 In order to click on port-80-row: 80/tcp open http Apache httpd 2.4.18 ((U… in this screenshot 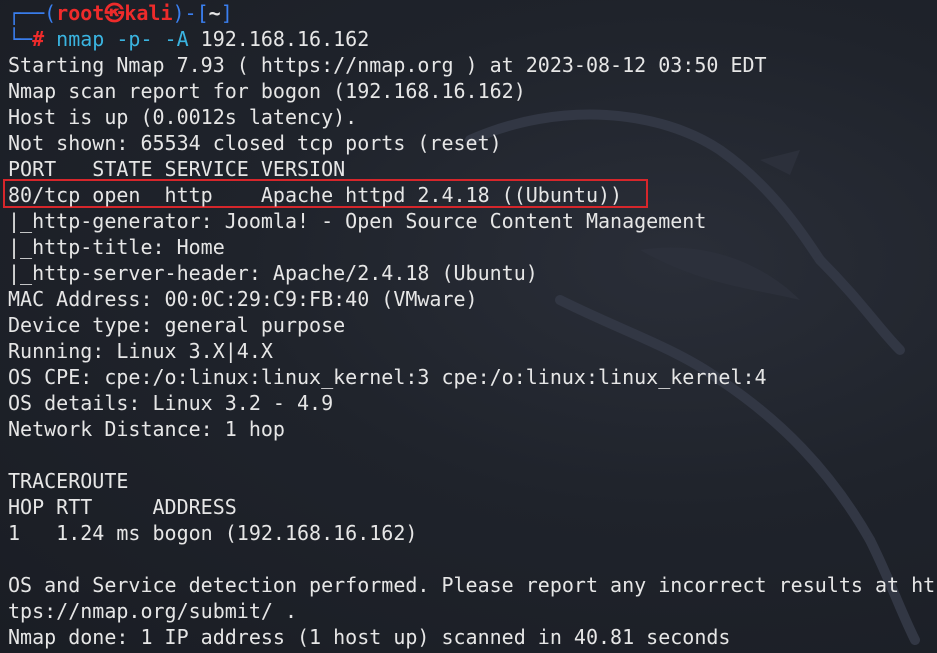, I will do `click(315, 195)`.